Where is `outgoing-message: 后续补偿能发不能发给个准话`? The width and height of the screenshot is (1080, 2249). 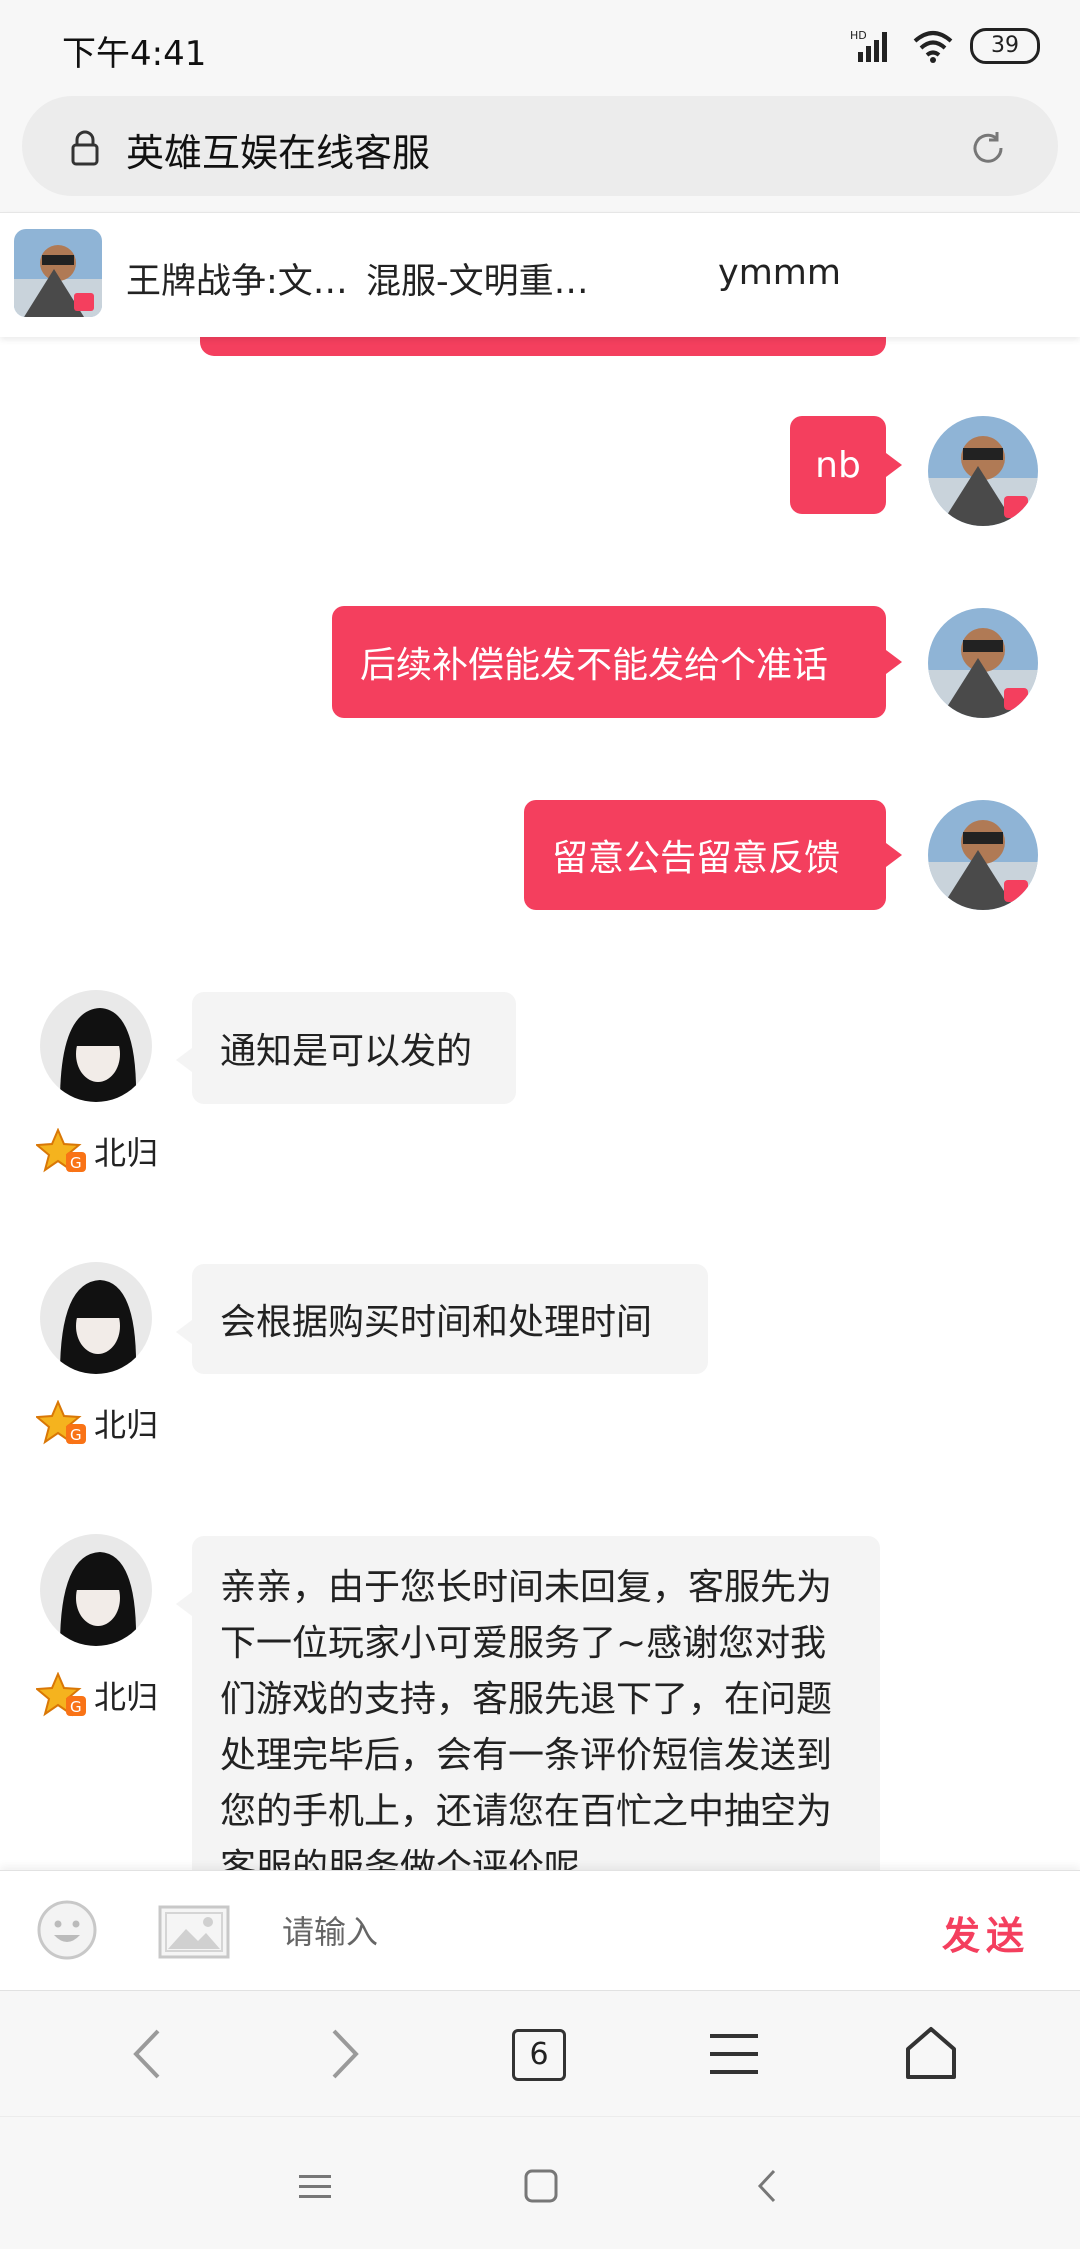
outgoing-message: 后续补偿能发不能发给个准话 is located at coordinates (617, 662).